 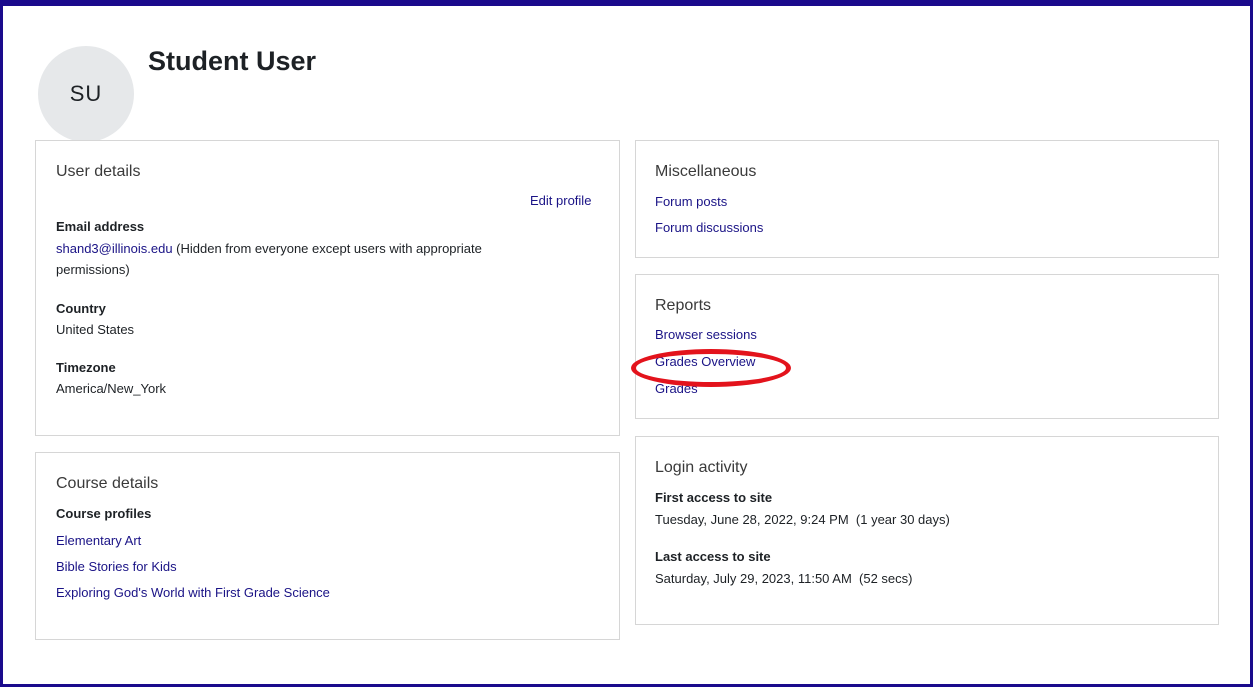 I want to click on forum-discussions-link: Forum discussions, so click(x=709, y=227).